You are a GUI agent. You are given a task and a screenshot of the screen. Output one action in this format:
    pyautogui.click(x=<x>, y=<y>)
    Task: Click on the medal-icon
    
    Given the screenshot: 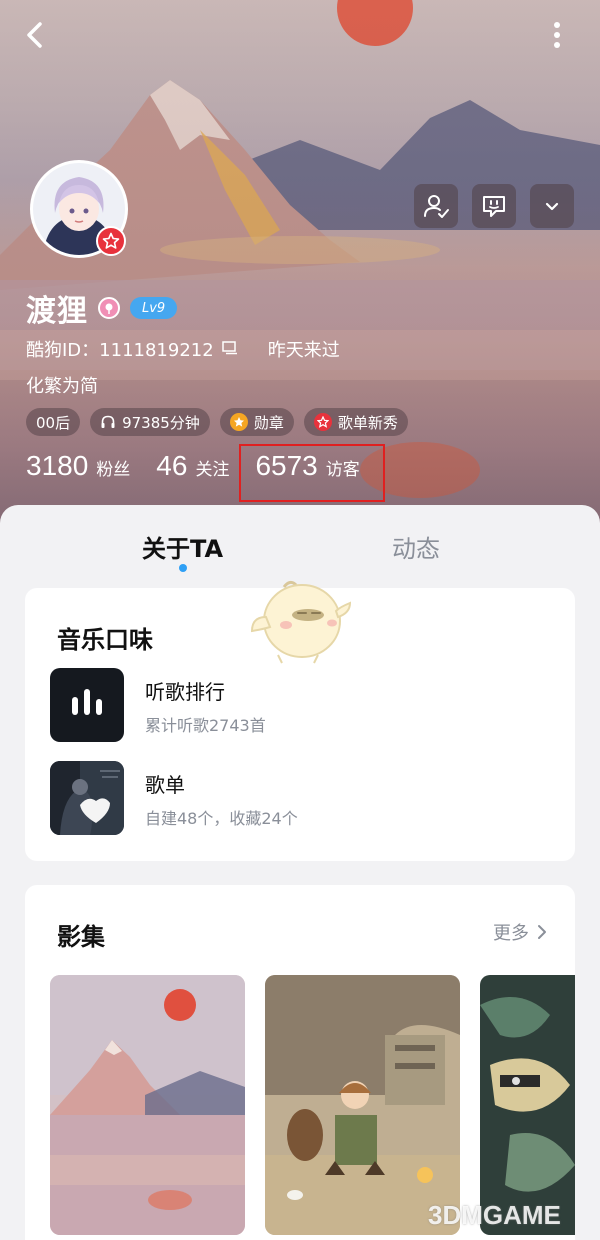 What is the action you would take?
    pyautogui.click(x=238, y=422)
    